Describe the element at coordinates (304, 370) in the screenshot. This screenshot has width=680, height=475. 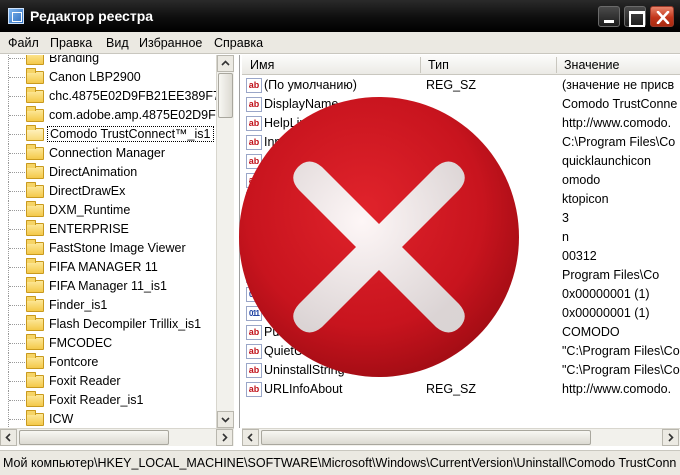
I see `cell-name: UninstallString` at that location.